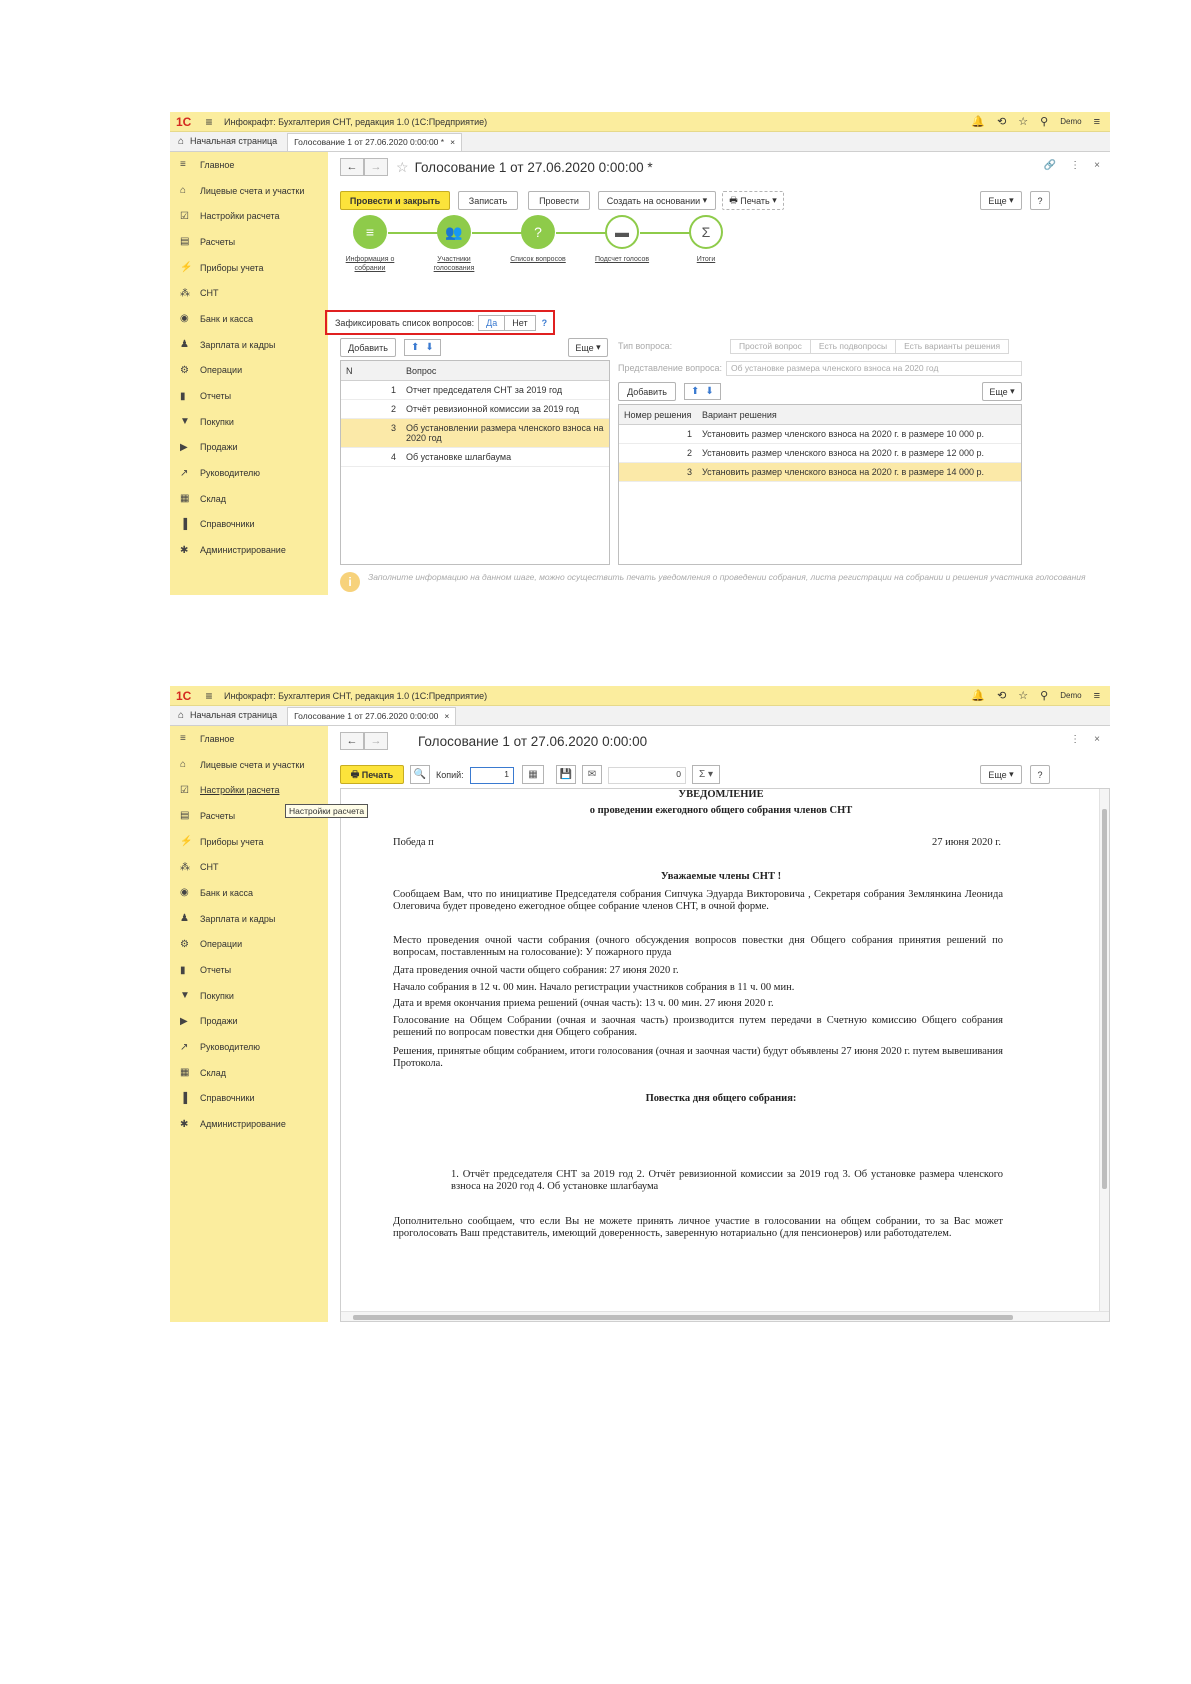 Image resolution: width=1191 pixels, height=1684 pixels. Describe the element at coordinates (371, 371) in the screenshot. I see `column-header-n: N` at that location.